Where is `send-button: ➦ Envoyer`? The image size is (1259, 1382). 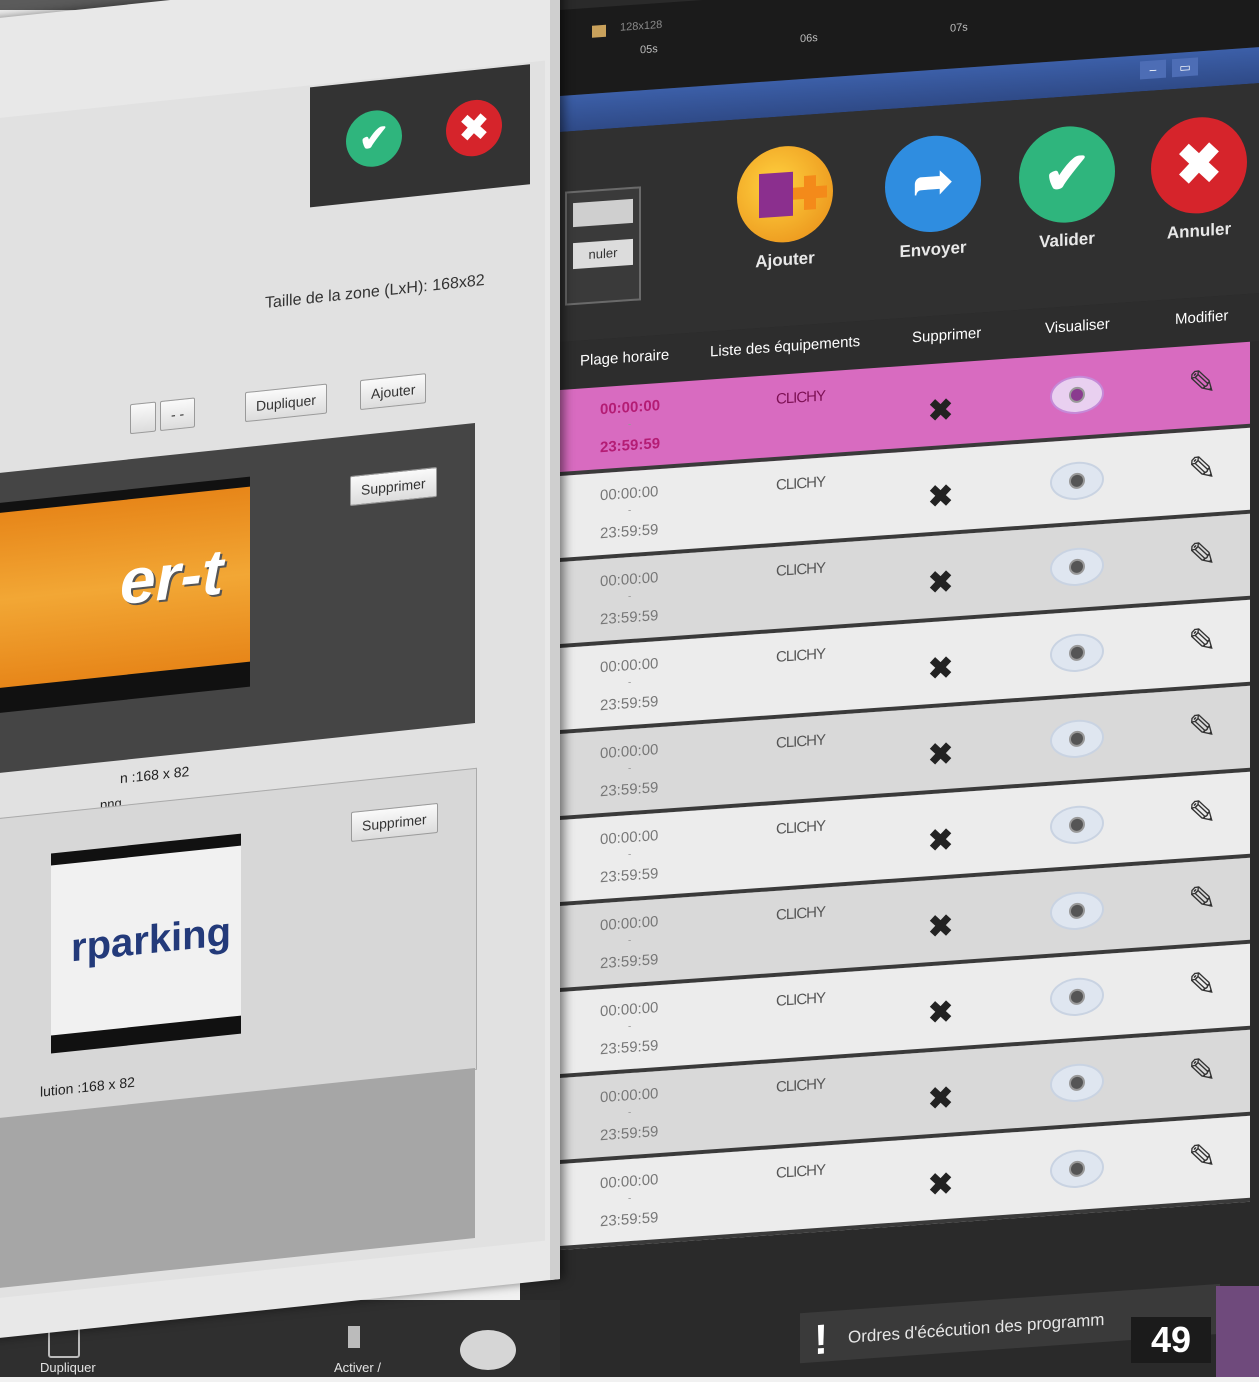 send-button: ➦ Envoyer is located at coordinates (933, 198).